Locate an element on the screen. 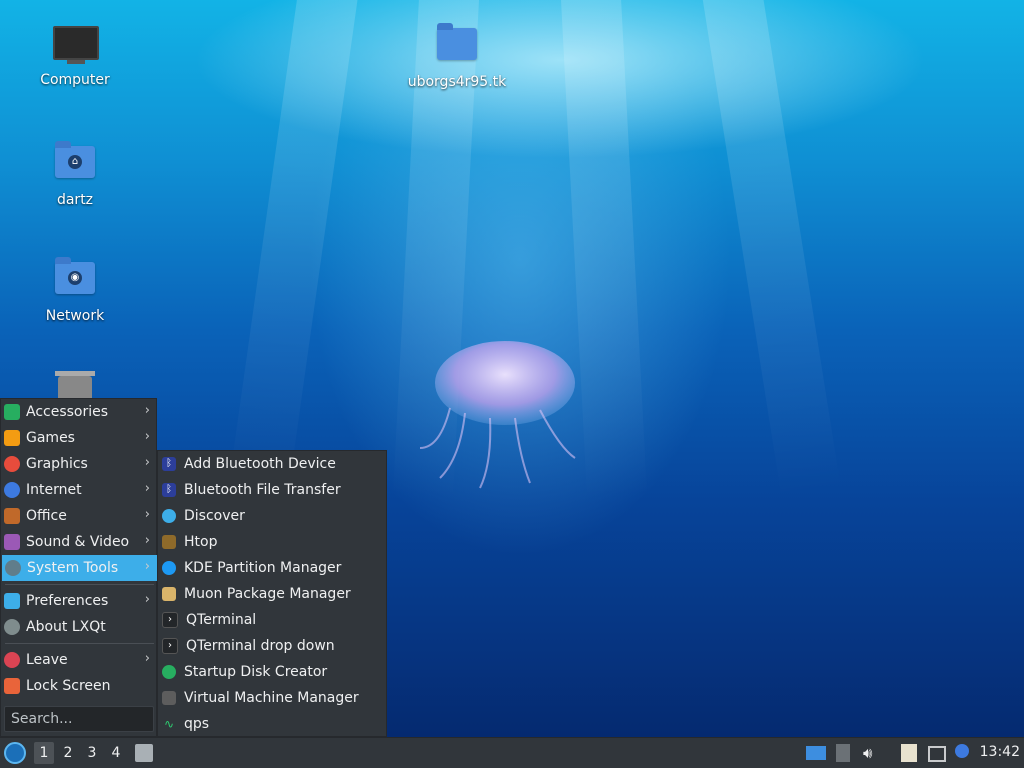  sound-video-icon is located at coordinates (12, 542).